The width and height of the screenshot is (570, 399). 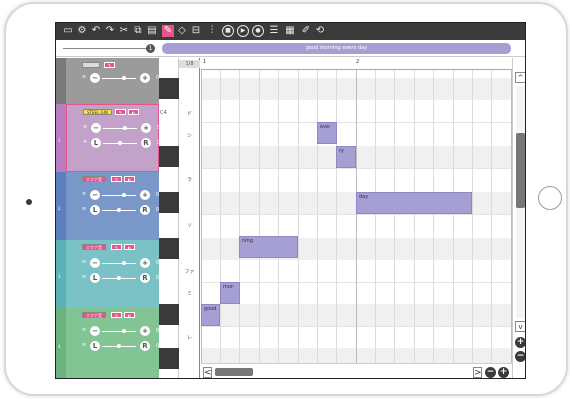 What do you see at coordinates (490, 372) in the screenshot?
I see `zoom-out-horizontal-button: −` at bounding box center [490, 372].